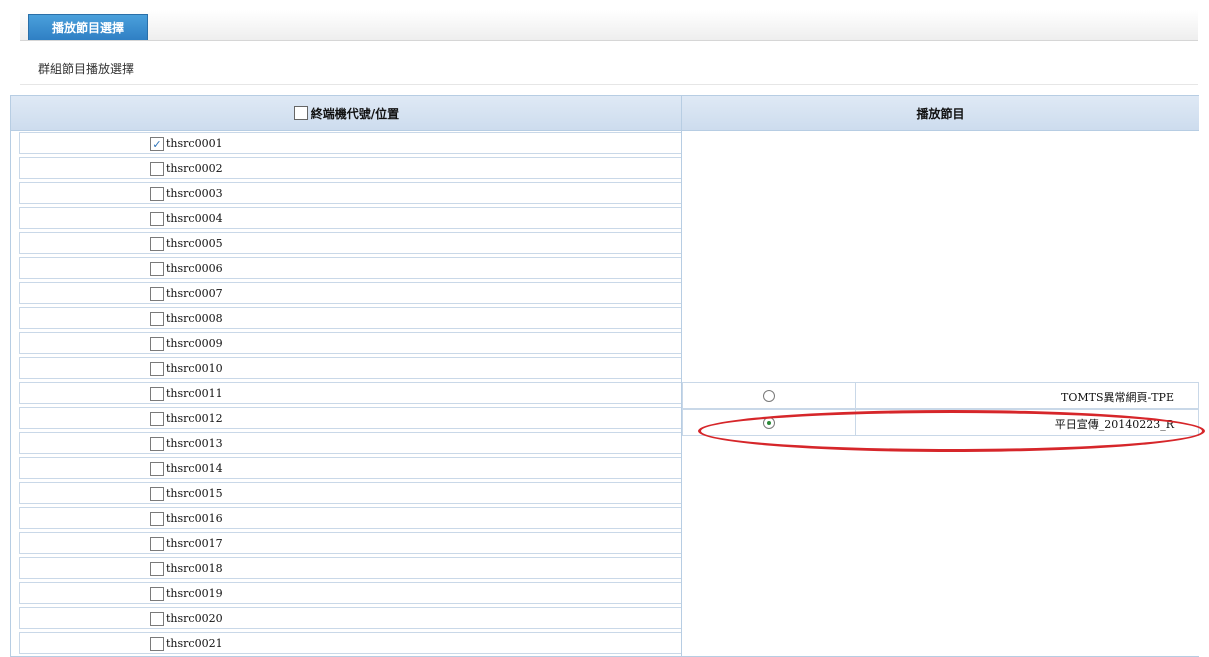  Describe the element at coordinates (350, 643) in the screenshot. I see `terminal-row: thsrc0021` at that location.